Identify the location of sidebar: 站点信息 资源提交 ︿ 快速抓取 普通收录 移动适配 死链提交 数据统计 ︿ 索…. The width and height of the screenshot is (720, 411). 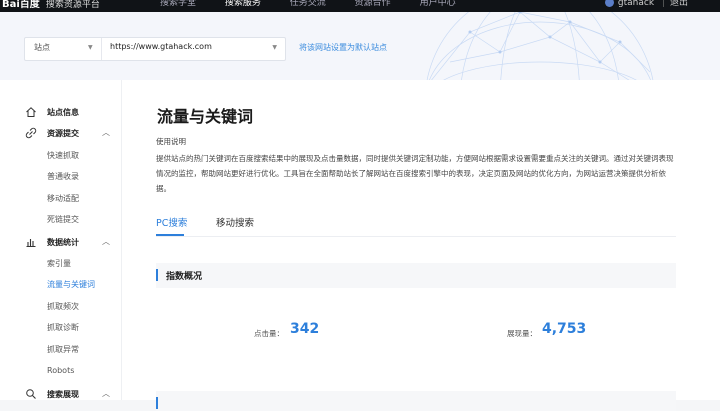
(61, 240).